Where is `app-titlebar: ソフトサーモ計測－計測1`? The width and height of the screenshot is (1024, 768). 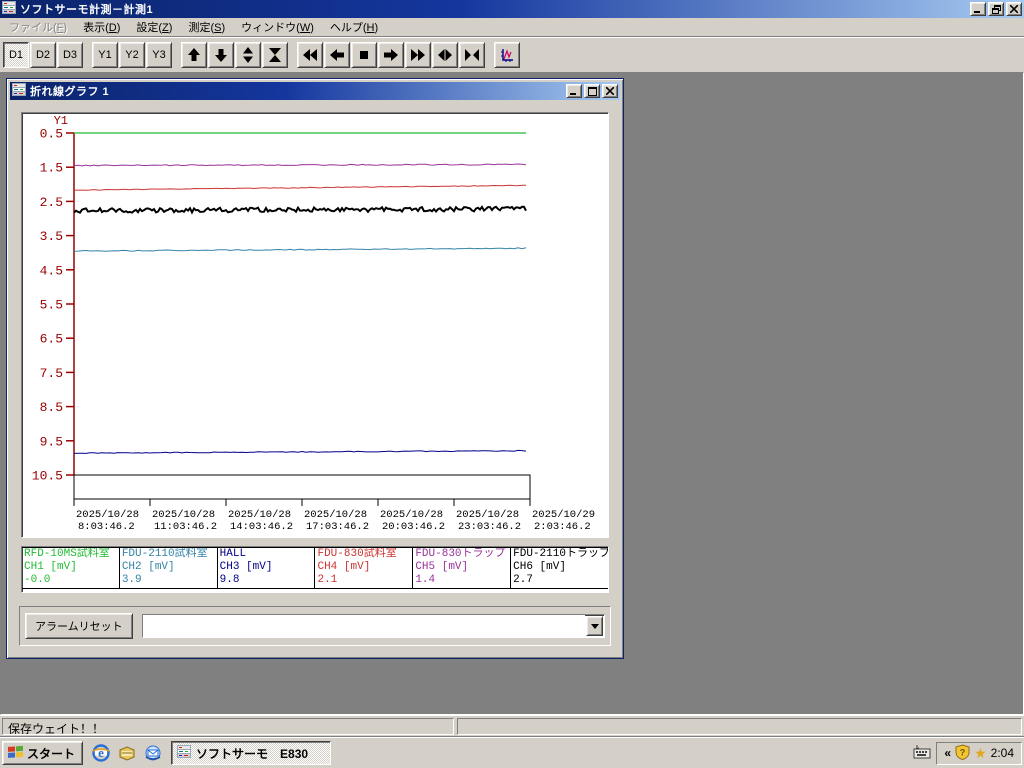 app-titlebar: ソフトサーモ計測－計測1 is located at coordinates (512, 9).